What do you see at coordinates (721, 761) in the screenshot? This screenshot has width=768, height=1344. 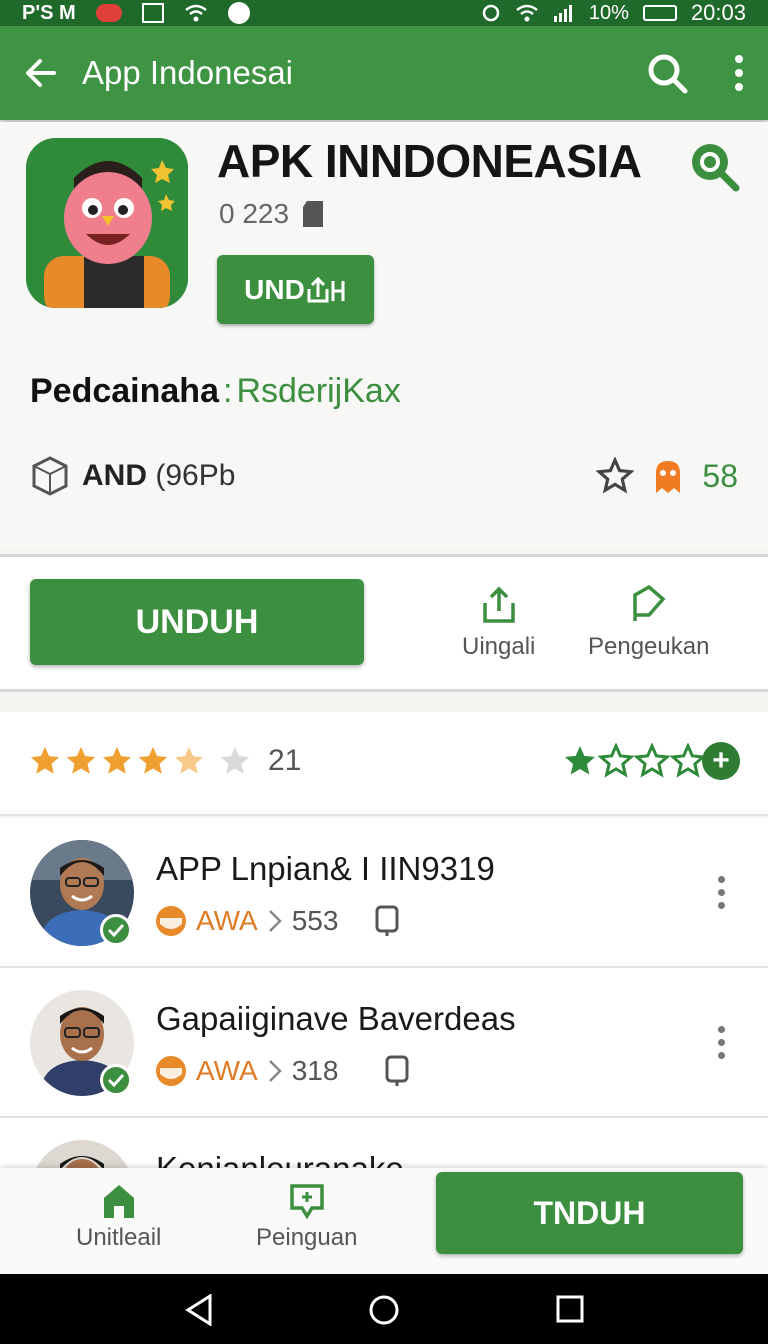 I see `add-rating-button: +` at bounding box center [721, 761].